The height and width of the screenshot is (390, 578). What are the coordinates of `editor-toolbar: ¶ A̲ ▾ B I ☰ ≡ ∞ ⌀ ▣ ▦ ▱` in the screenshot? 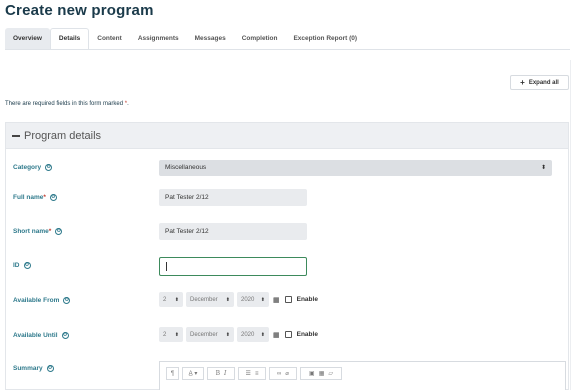 It's located at (254, 373).